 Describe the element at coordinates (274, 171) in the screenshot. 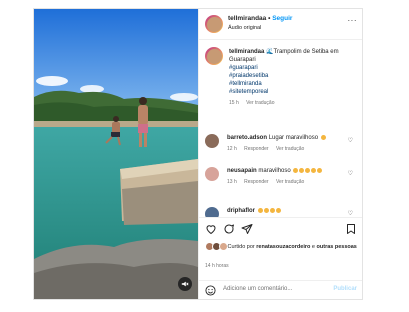

I see `comment-text: maravilhoso` at that location.